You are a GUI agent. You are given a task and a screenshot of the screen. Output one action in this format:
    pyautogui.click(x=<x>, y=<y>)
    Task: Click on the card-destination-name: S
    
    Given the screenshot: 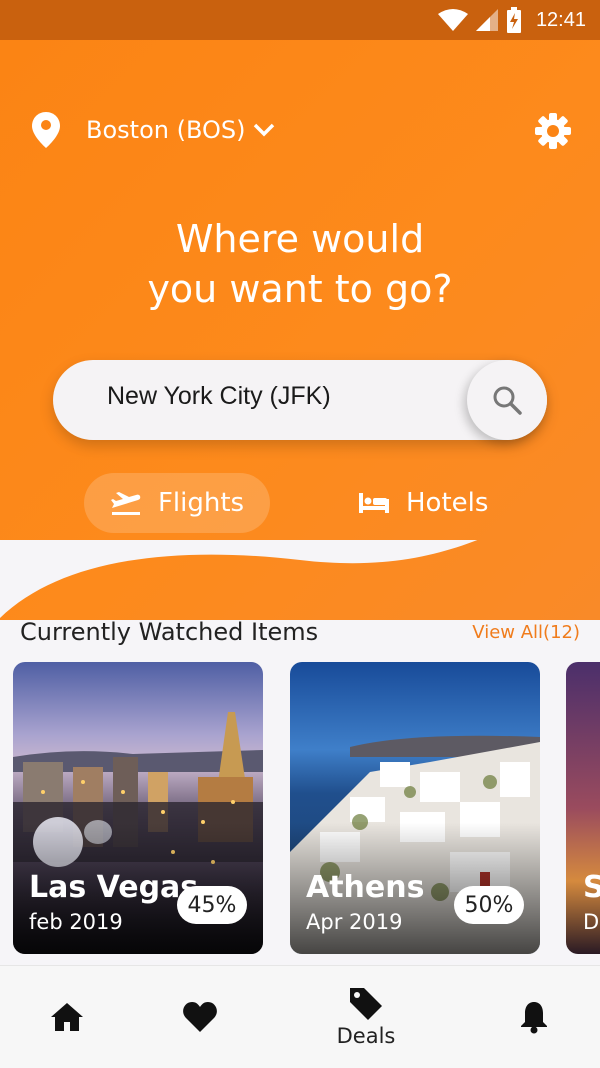 What is the action you would take?
    pyautogui.click(x=591, y=887)
    